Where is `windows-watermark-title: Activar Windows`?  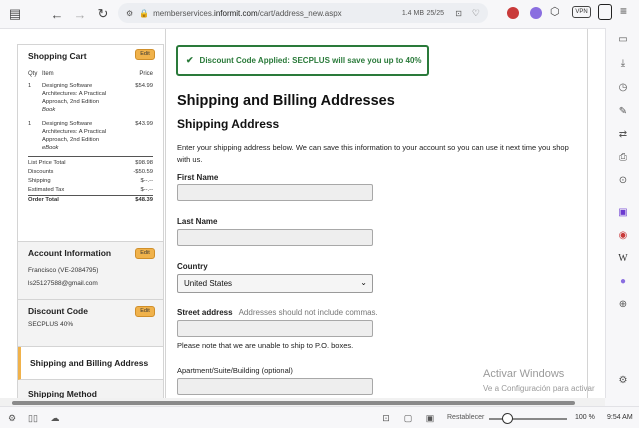
windows-watermark-title: Activar Windows is located at coordinates (524, 374).